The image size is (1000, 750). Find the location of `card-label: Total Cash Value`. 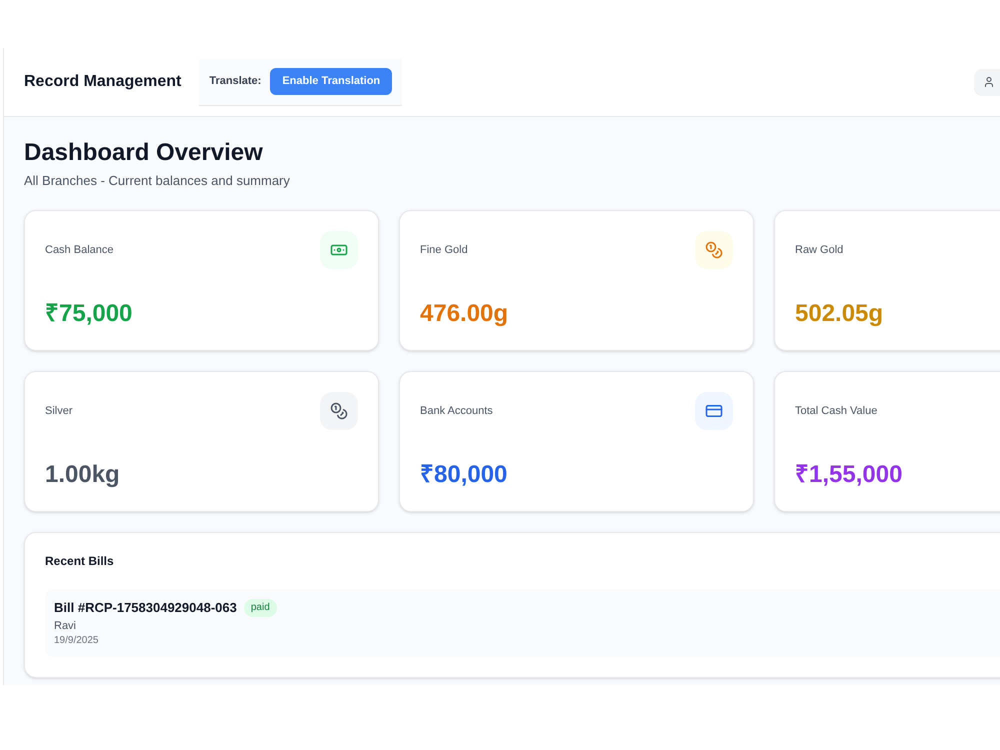

card-label: Total Cash Value is located at coordinates (836, 411).